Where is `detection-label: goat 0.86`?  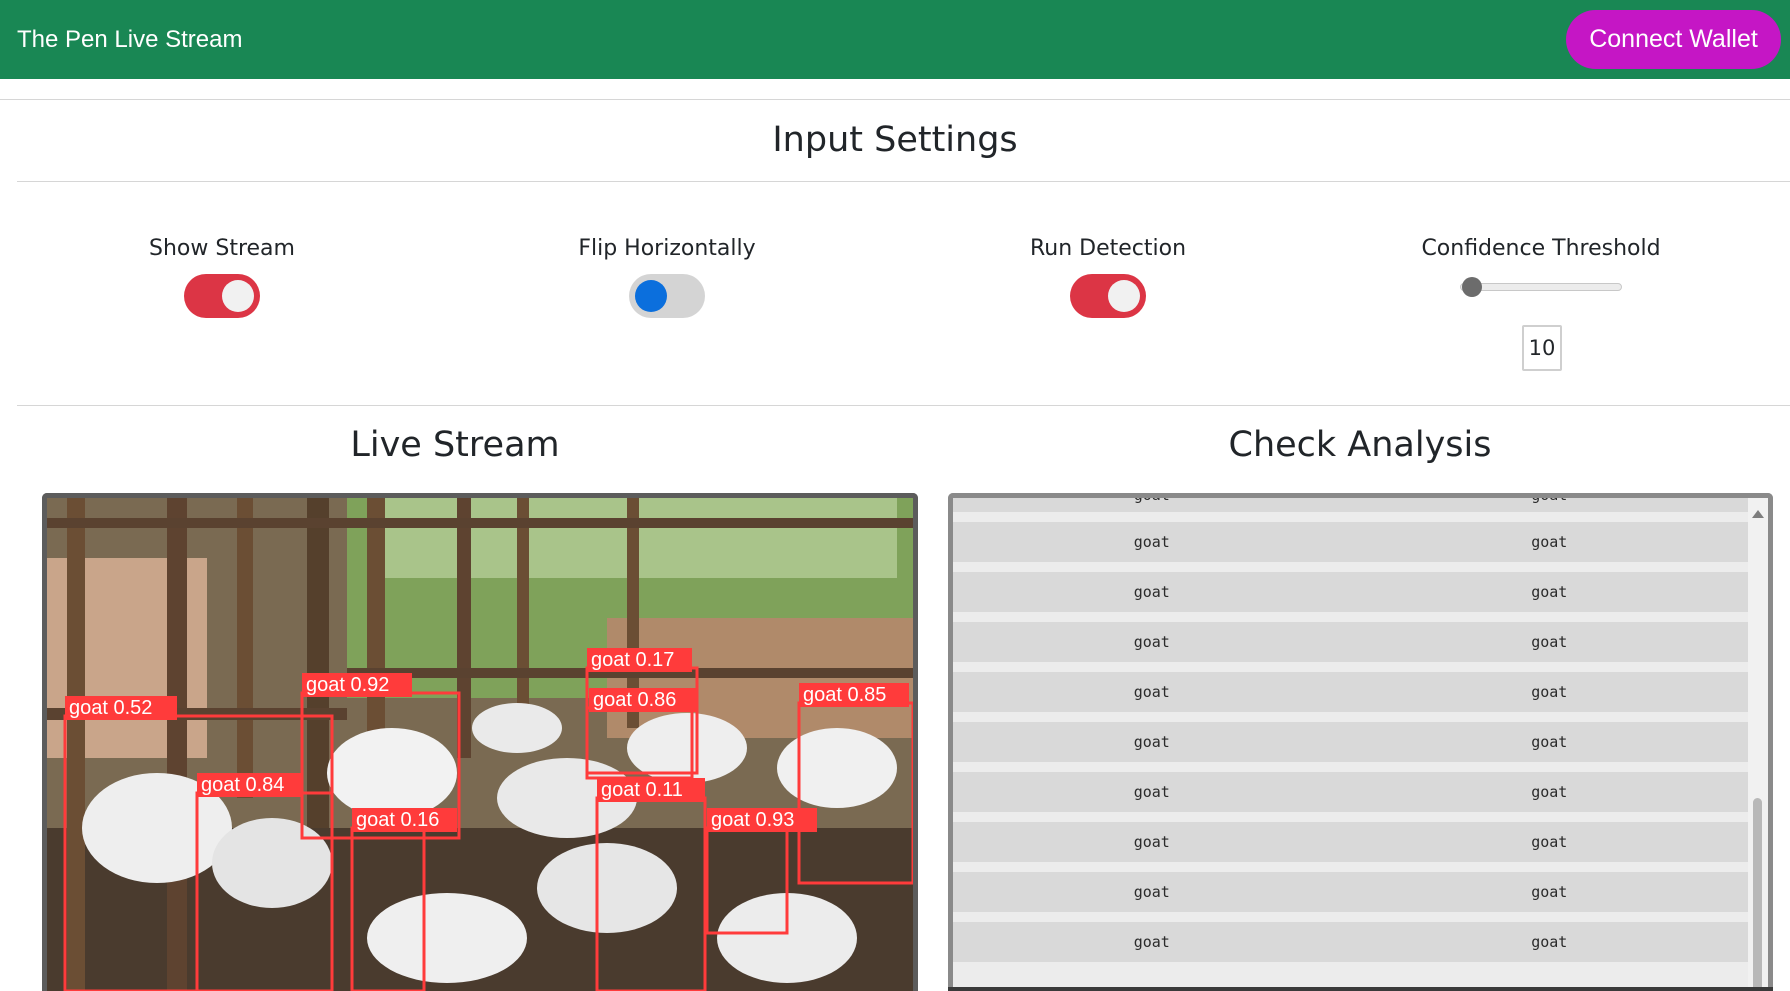 detection-label: goat 0.86 is located at coordinates (634, 700).